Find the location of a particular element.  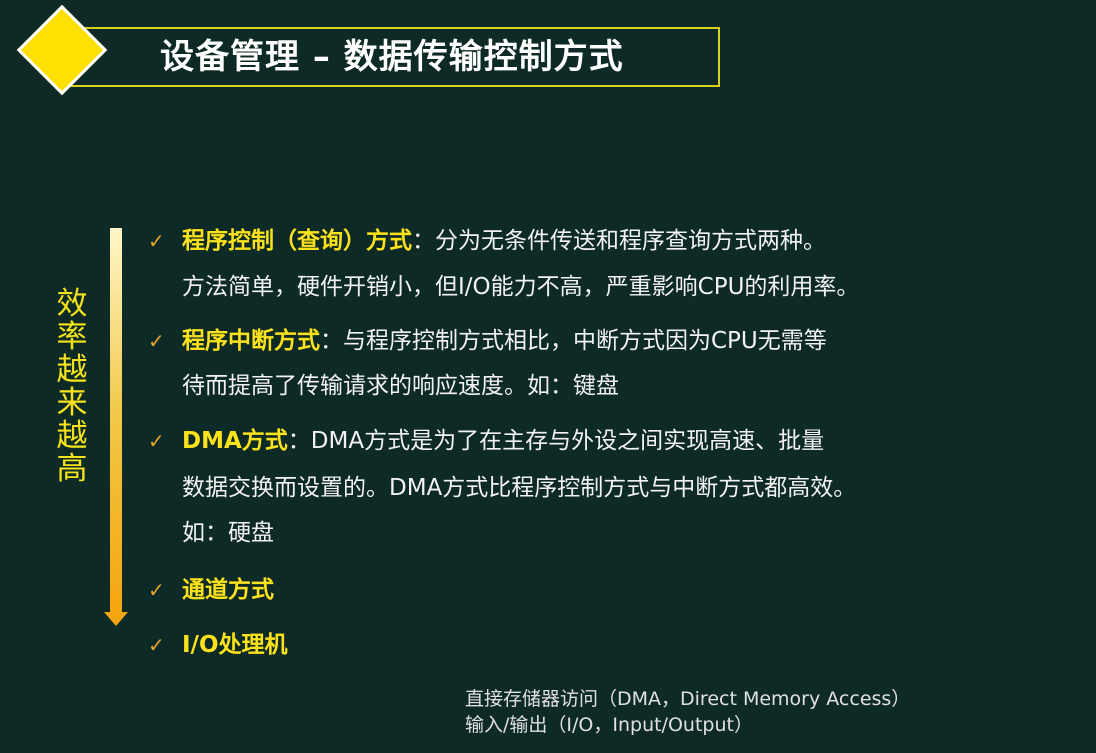

list-item: ✓ DMA方式：DMA方式是为了在主存与外设之间实现高速、批量 is located at coordinates (486, 441).